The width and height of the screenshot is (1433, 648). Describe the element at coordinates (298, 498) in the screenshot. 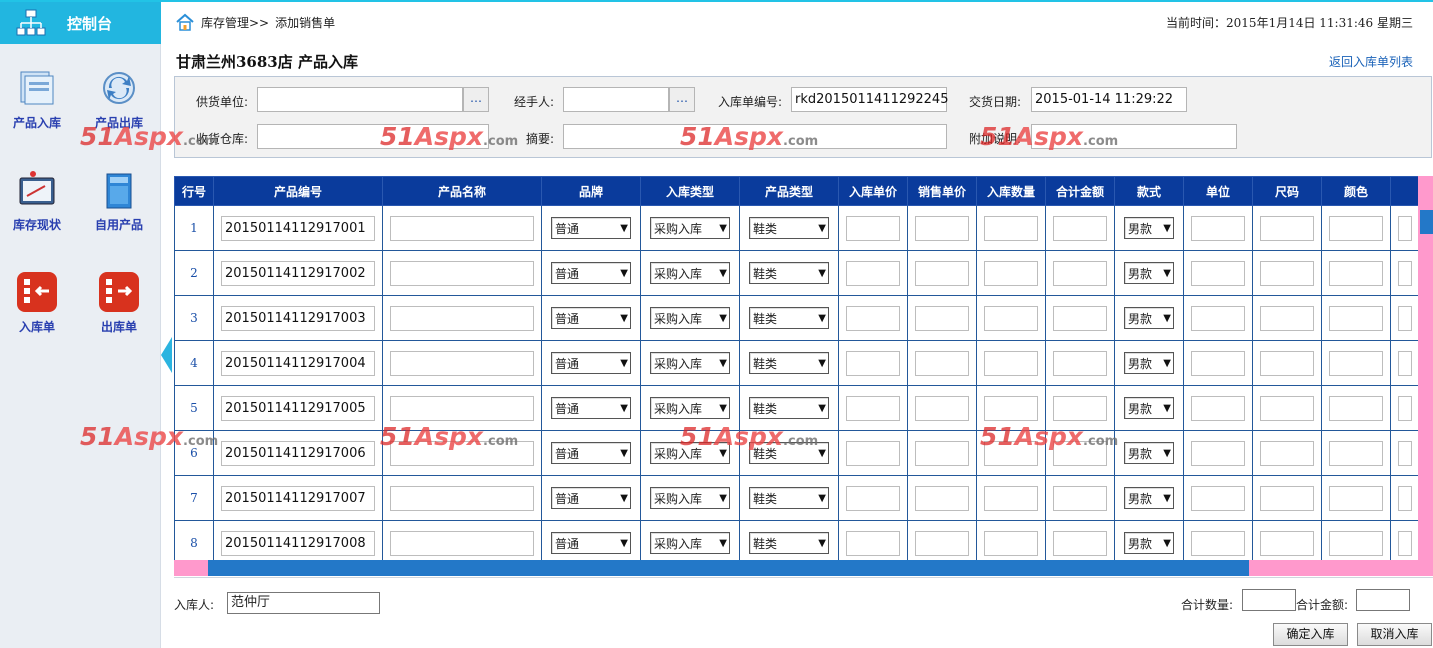

I see `product-code-input: 20150114112917007` at that location.